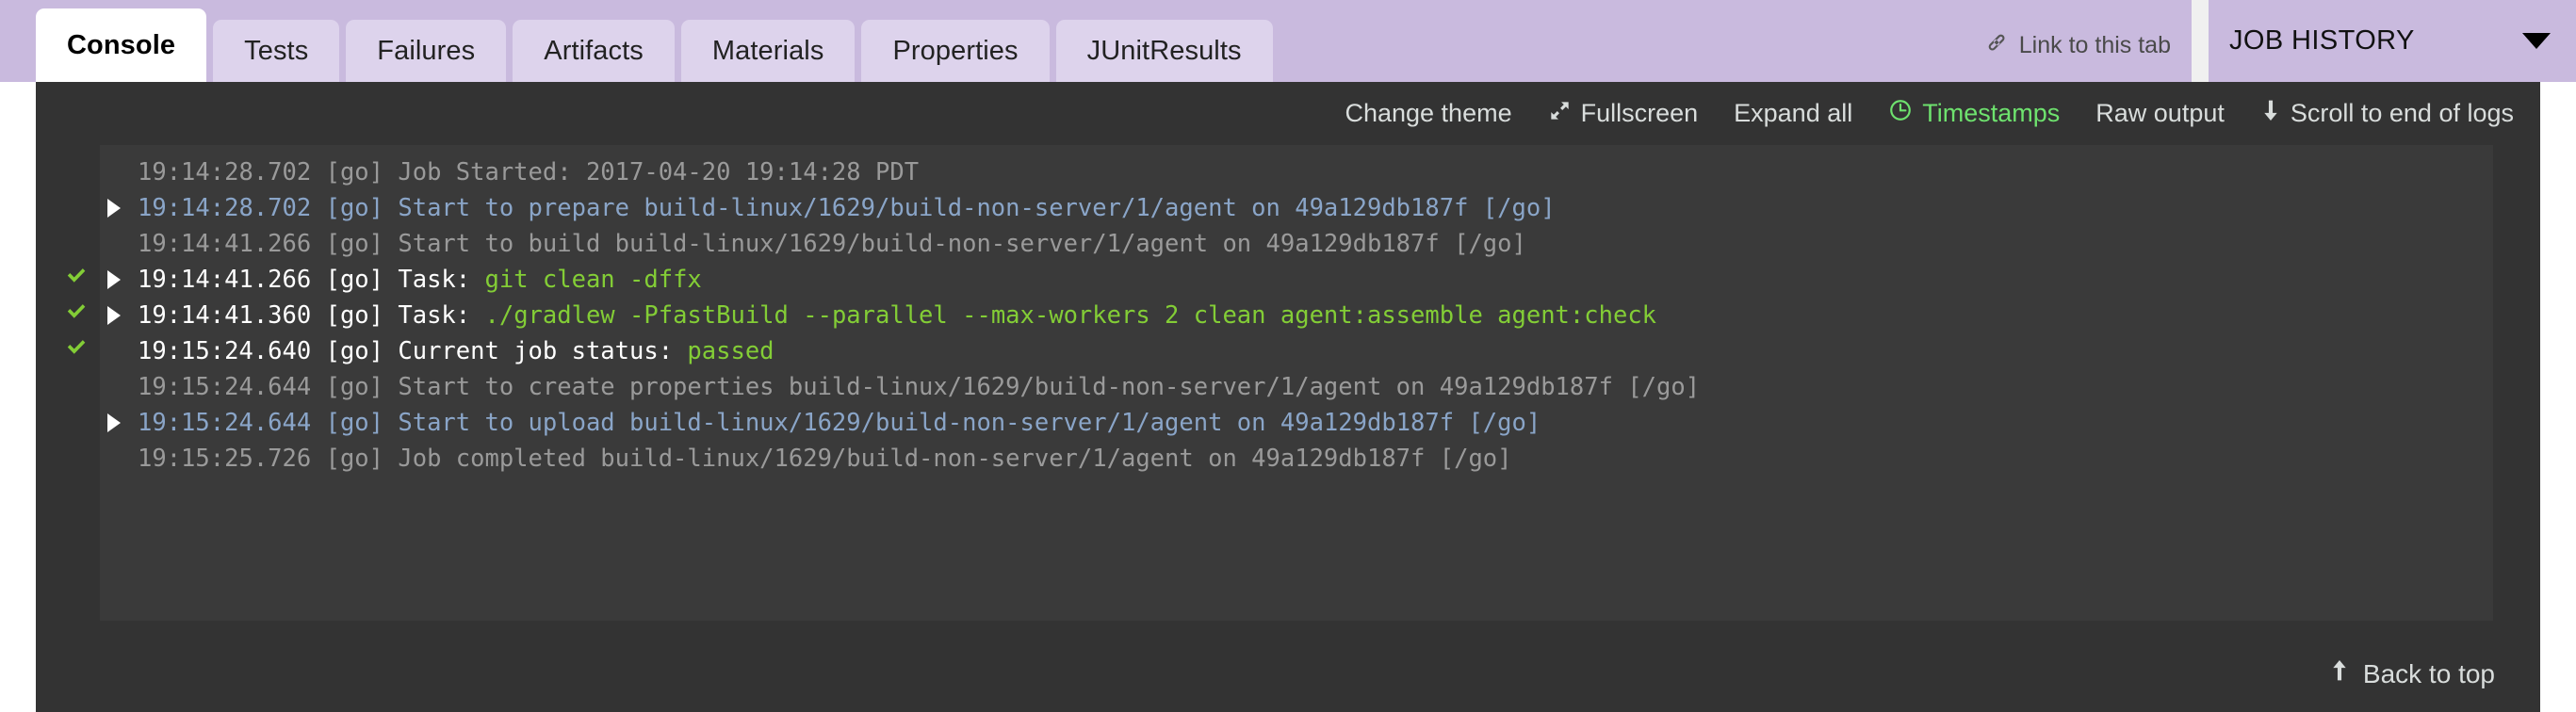  What do you see at coordinates (730, 351) in the screenshot?
I see `log-command: passed` at bounding box center [730, 351].